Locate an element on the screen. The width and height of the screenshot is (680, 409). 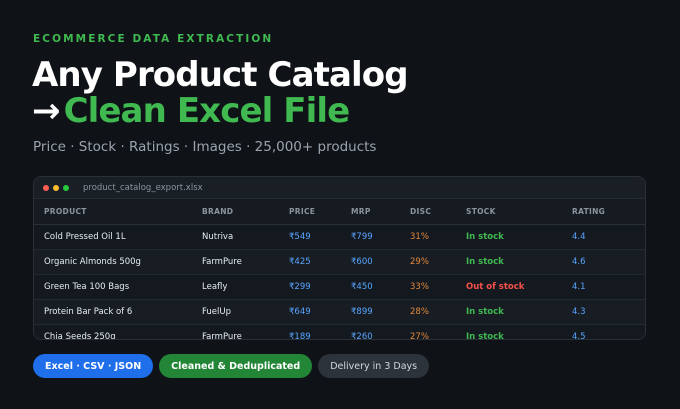
cell-brand: FuelUp is located at coordinates (245, 312).